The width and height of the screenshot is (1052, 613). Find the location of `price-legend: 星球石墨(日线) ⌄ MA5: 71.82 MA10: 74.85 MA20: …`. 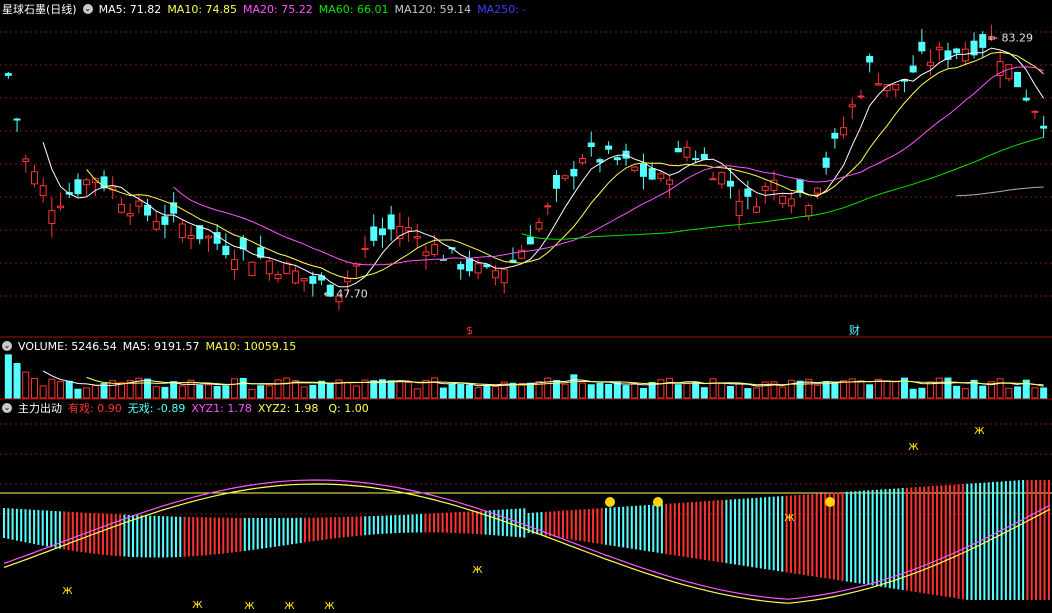

price-legend: 星球石墨(日线) ⌄ MA5: 71.82 MA10: 74.85 MA20: … is located at coordinates (264, 9).